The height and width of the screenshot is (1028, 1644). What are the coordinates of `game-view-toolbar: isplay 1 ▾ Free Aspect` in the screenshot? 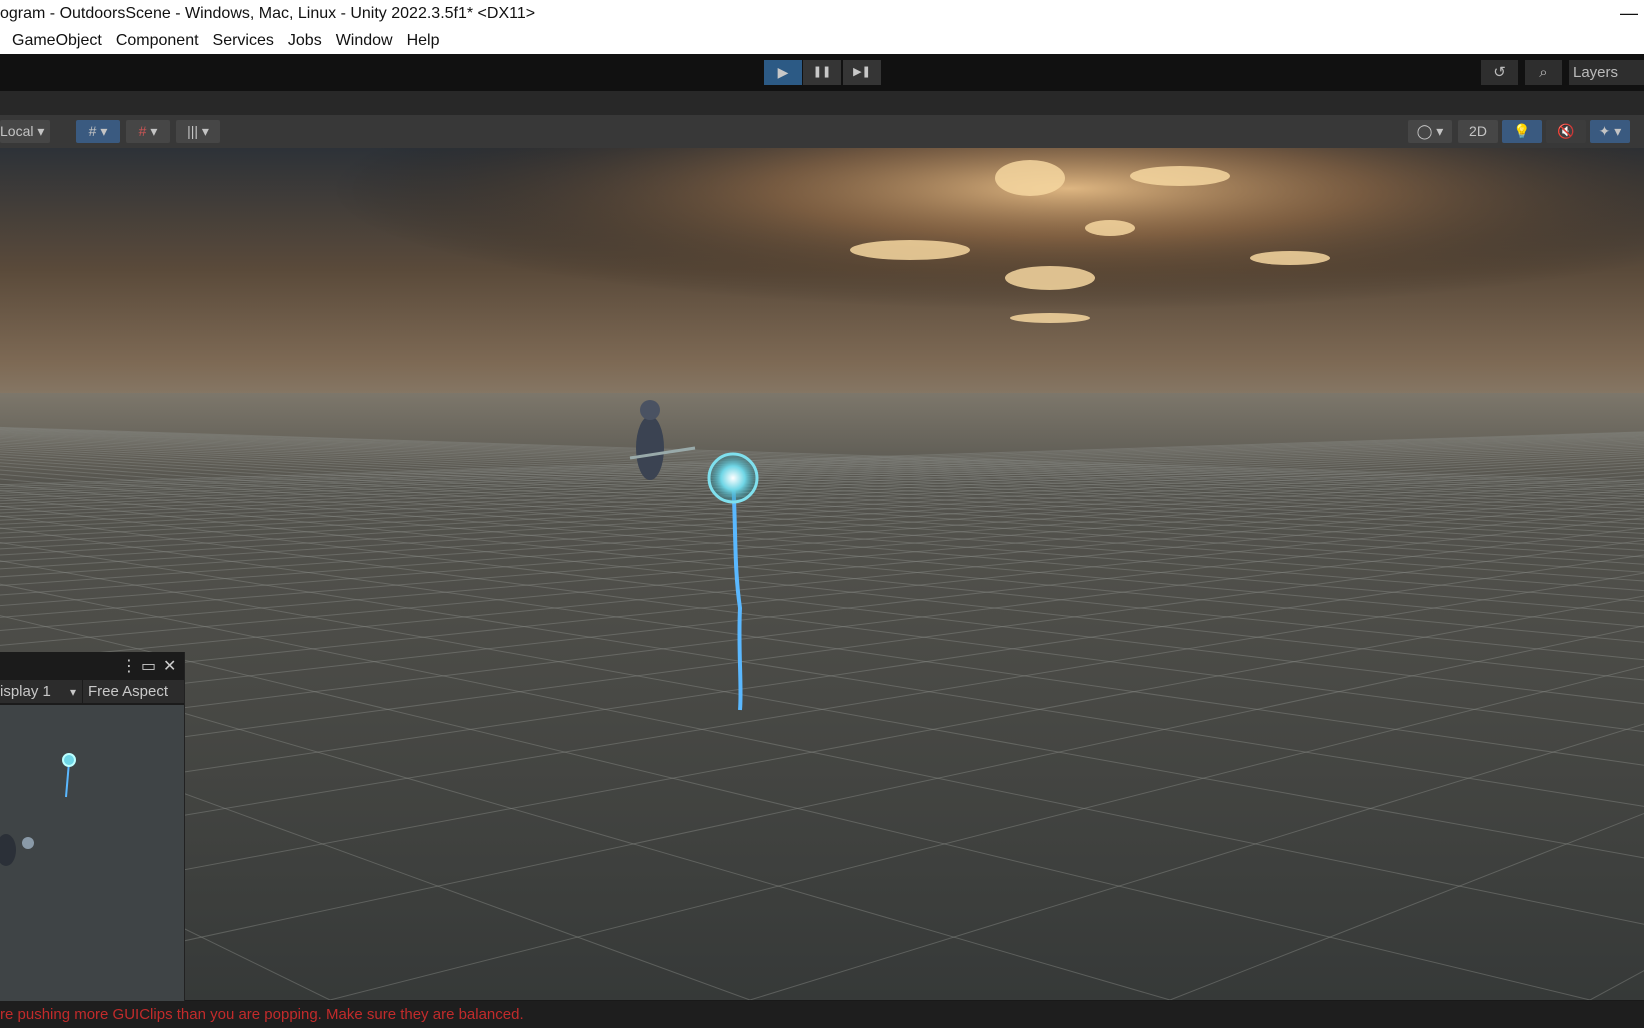 It's located at (92, 692).